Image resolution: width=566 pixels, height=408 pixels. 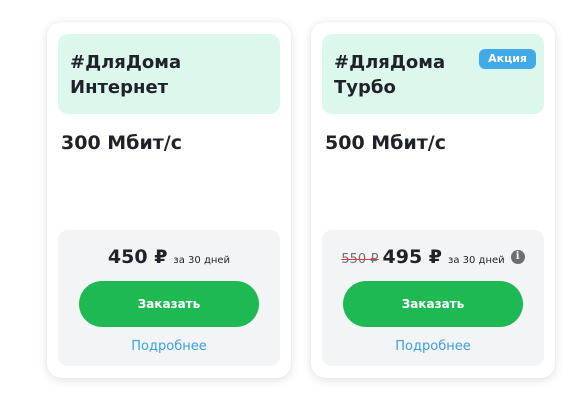 I want to click on tariff-speed: 500 Мбит/с, so click(x=385, y=143).